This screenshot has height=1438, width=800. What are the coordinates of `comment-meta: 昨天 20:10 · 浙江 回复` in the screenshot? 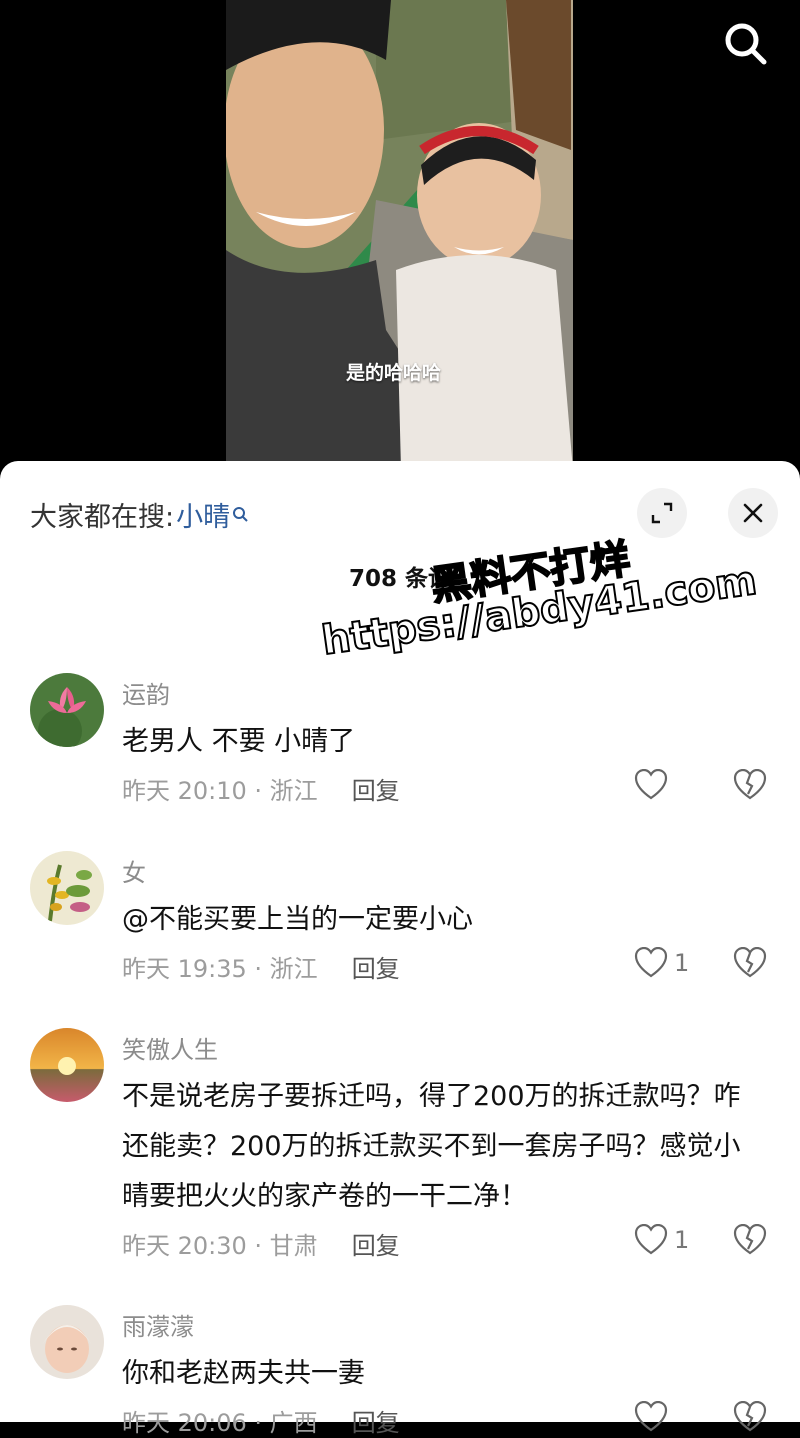 It's located at (261, 788).